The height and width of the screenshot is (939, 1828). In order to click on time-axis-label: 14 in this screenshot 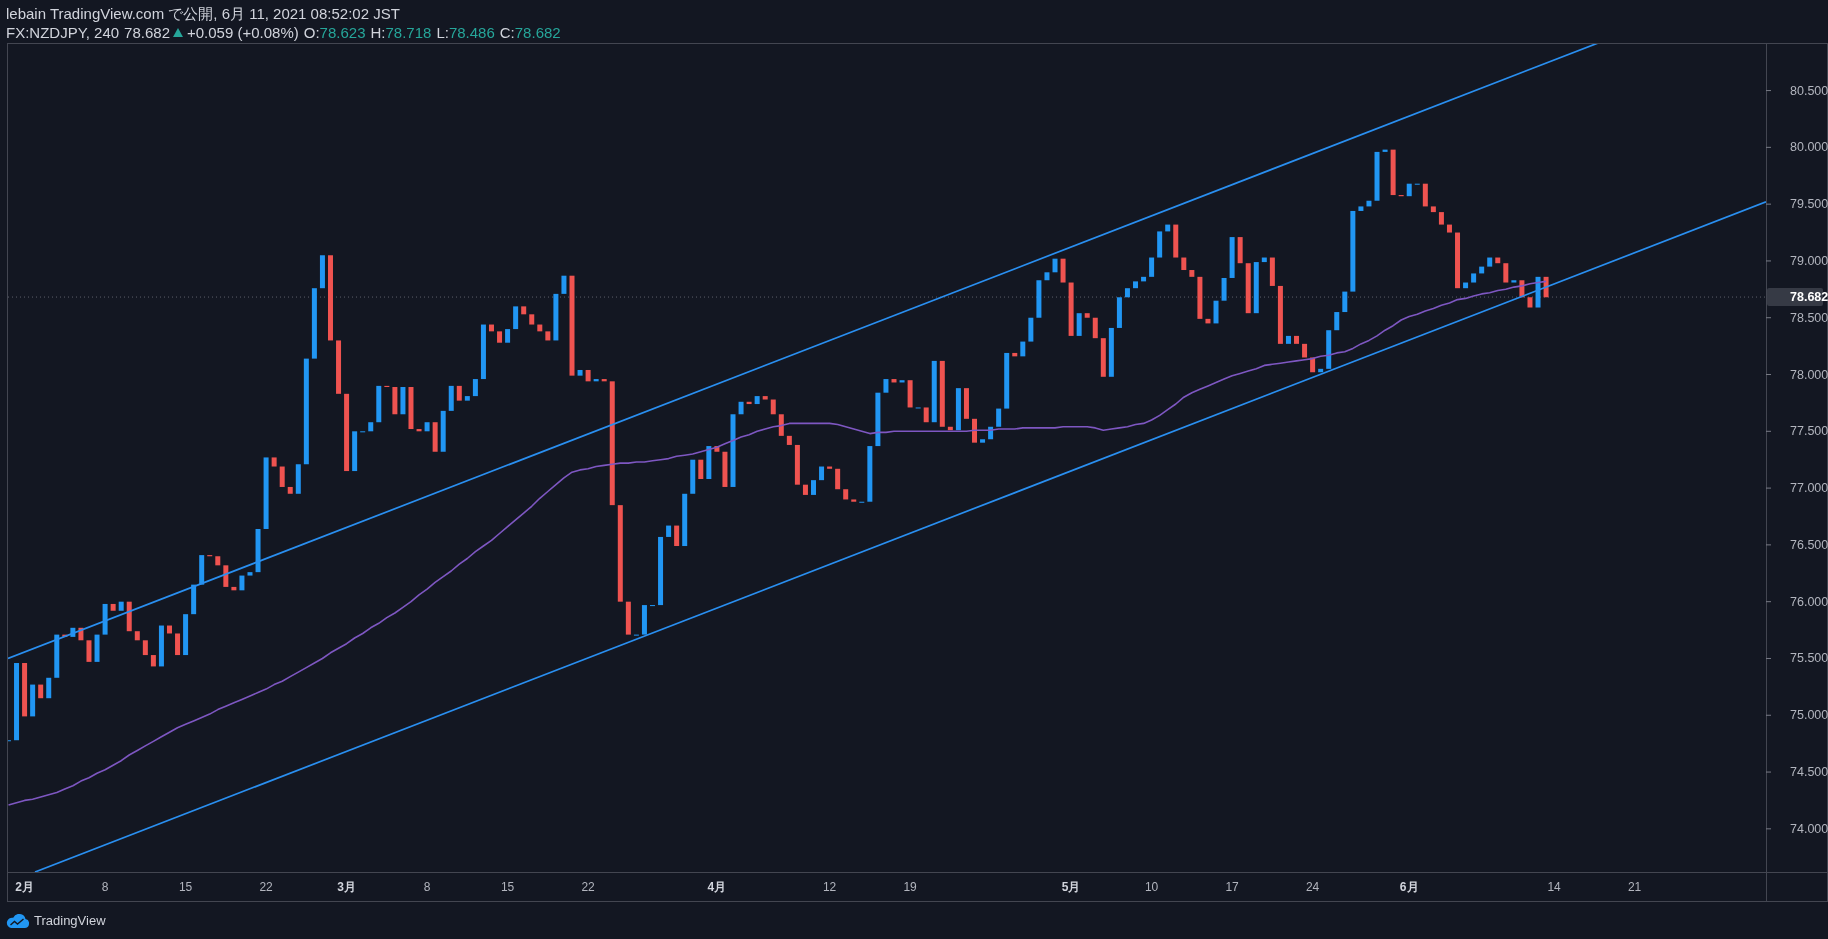, I will do `click(1554, 887)`.